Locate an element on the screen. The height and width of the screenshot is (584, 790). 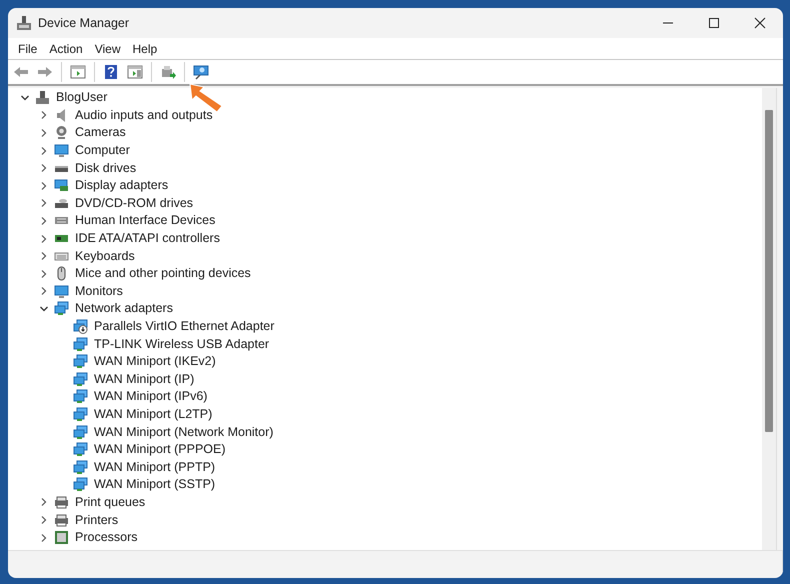
tree-item: WAN Miniport (L2TP) is located at coordinates (151, 414).